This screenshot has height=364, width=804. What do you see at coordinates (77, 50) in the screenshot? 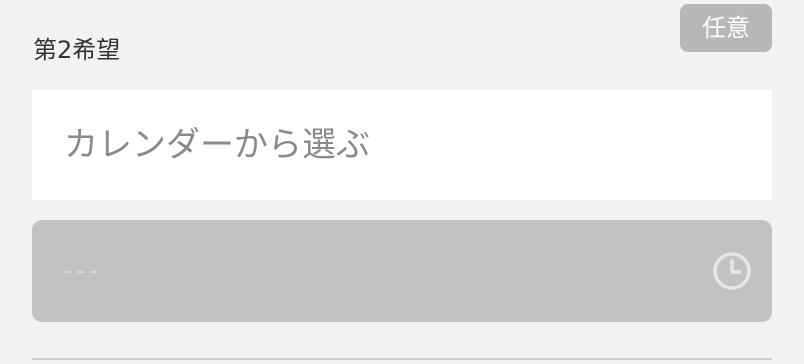
I see `field-label: 第2希望` at bounding box center [77, 50].